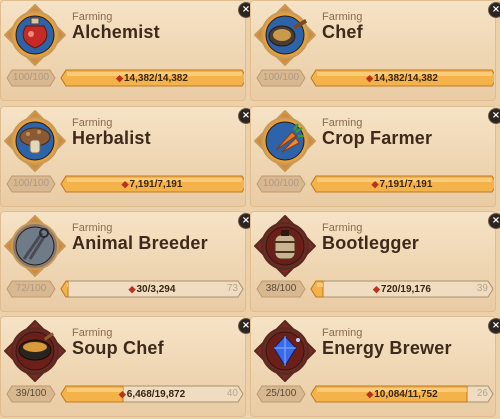 Image resolution: width=500 pixels, height=419 pixels. What do you see at coordinates (156, 394) in the screenshot?
I see `xp-value: 6,468/19,872` at bounding box center [156, 394].